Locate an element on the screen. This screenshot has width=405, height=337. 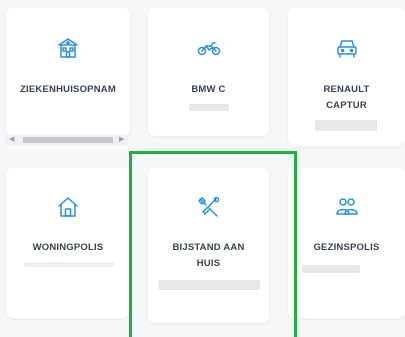
policy-card-bmw-c: BMW C is located at coordinates (208, 72).